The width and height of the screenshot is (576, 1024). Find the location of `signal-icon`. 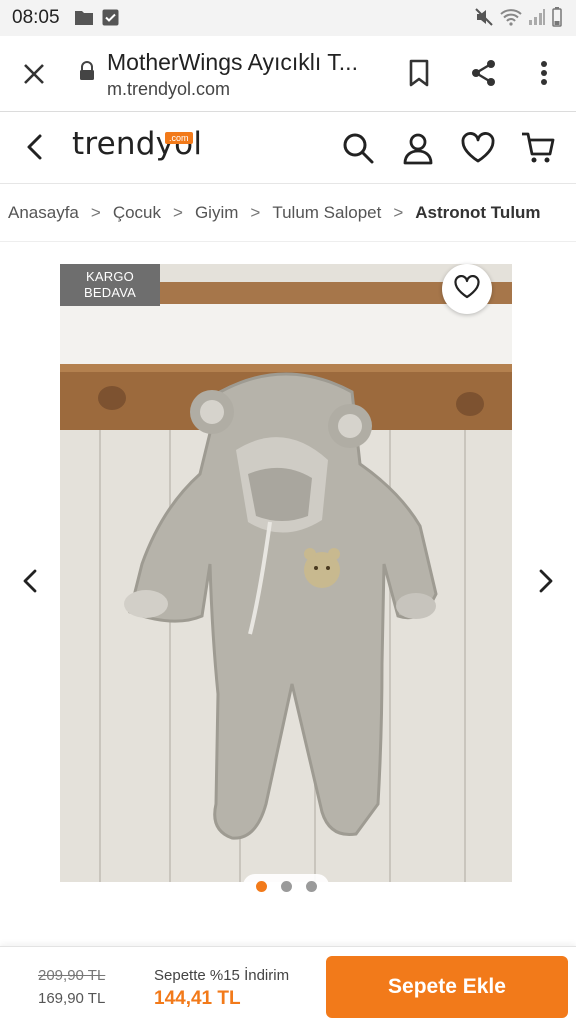

signal-icon is located at coordinates (537, 19).